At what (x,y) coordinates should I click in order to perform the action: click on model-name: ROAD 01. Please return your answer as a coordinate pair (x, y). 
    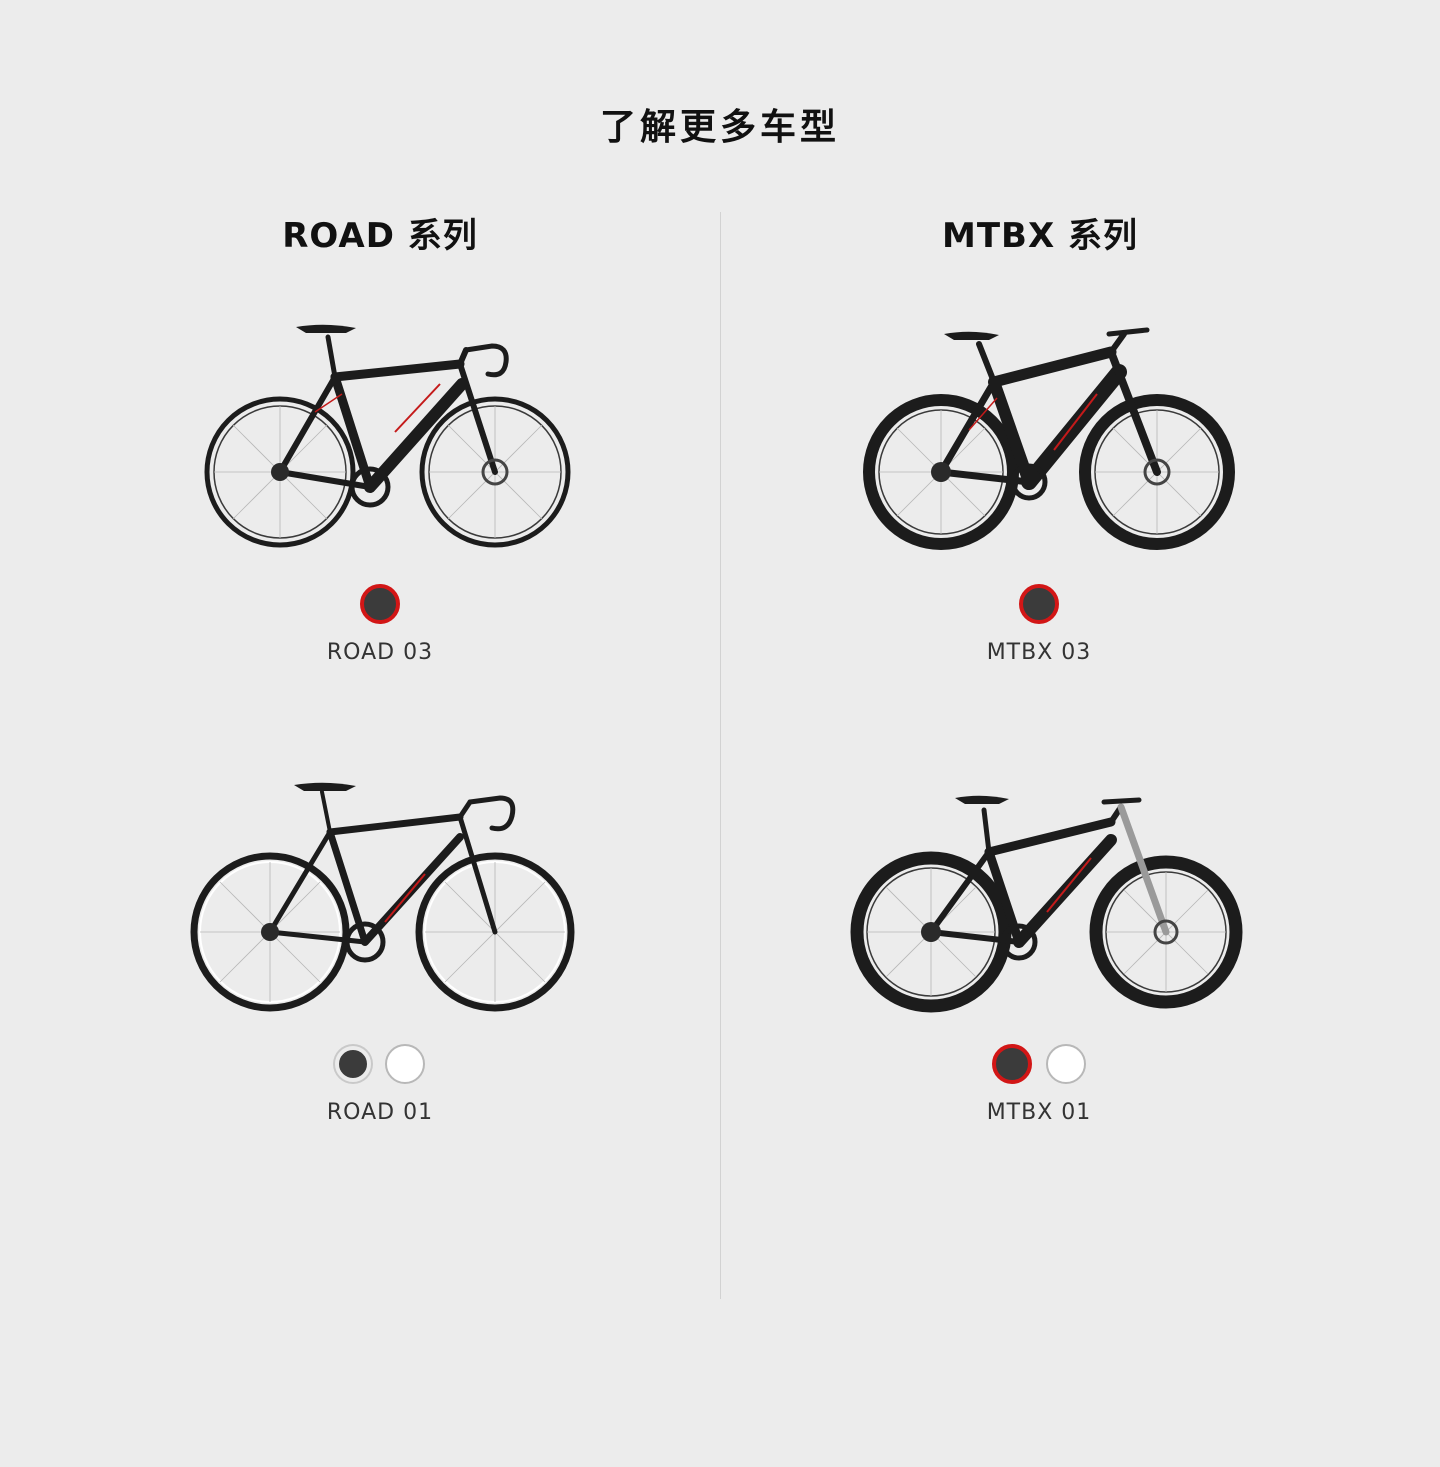
    Looking at the image, I should click on (380, 1112).